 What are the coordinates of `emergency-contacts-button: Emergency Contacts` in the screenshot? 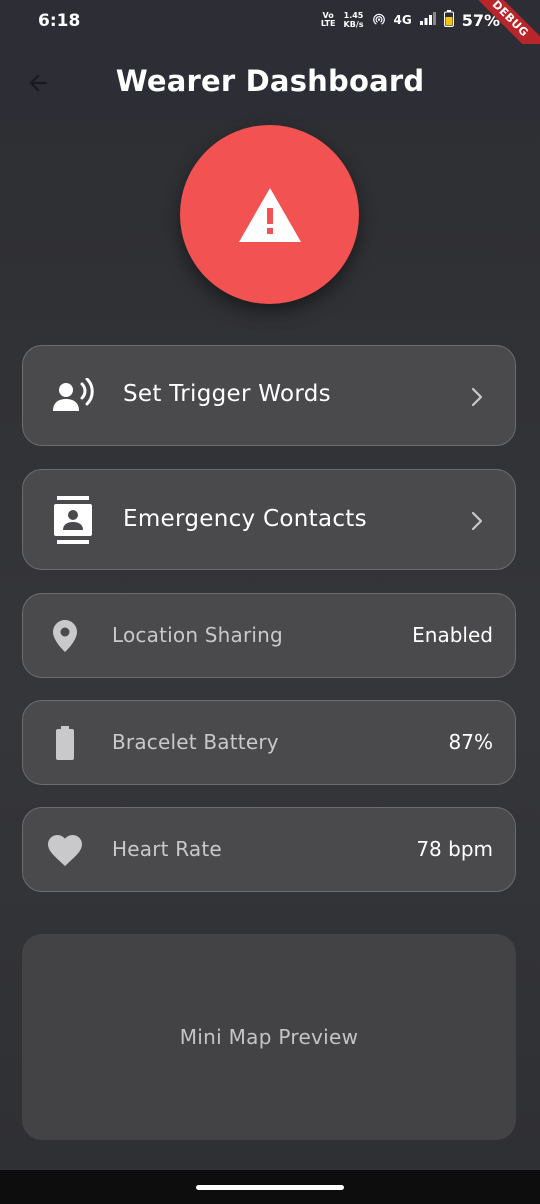 It's located at (269, 519).